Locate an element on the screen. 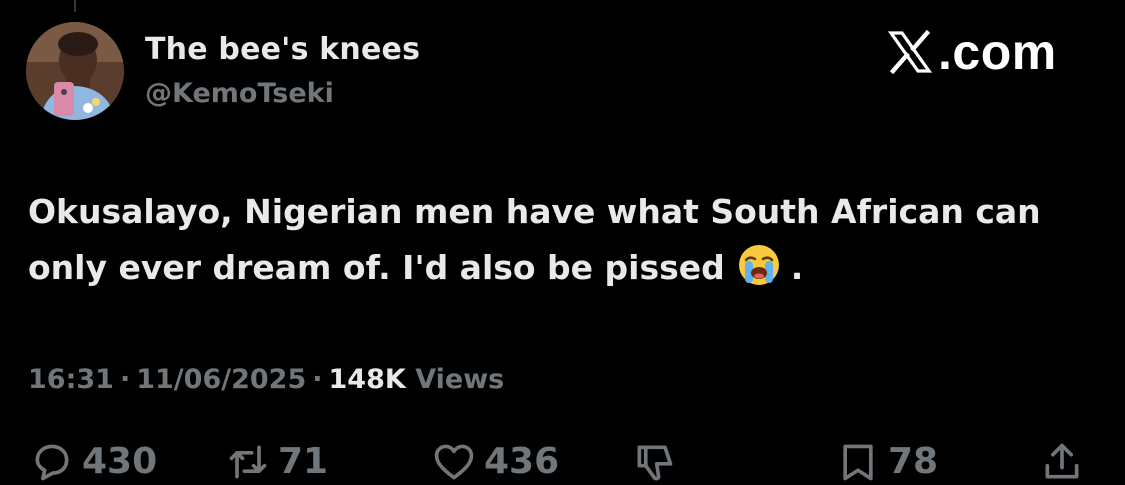 This screenshot has height=485, width=1125. views-label: Views is located at coordinates (460, 379).